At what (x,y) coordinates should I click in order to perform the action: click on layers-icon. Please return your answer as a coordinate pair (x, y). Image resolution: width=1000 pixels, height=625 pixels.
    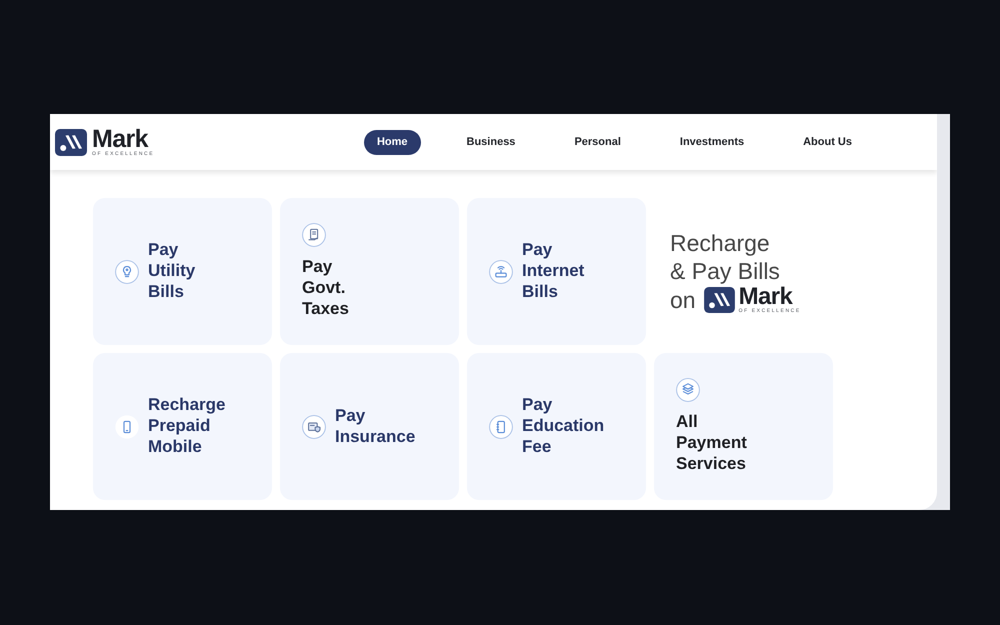
    Looking at the image, I should click on (688, 390).